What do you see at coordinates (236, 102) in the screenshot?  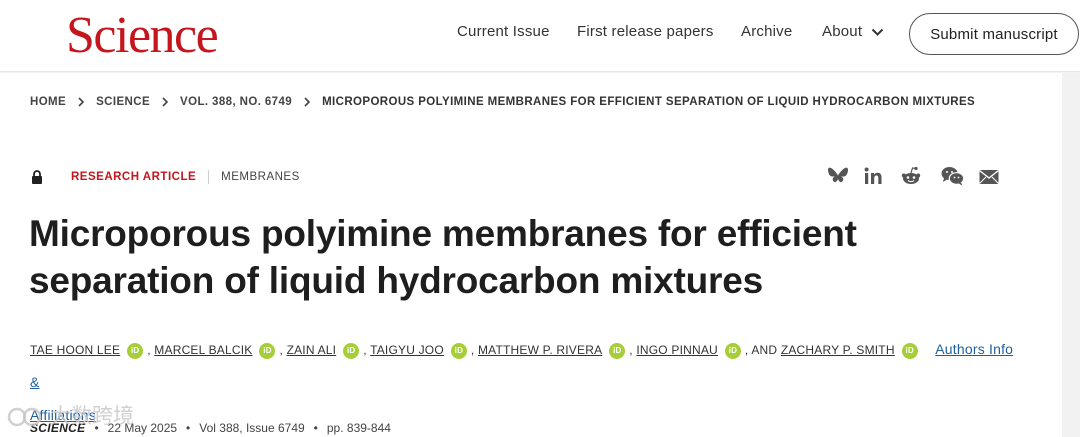 I see `breadcrumb-volume: VOL. 388, NO. 6749` at bounding box center [236, 102].